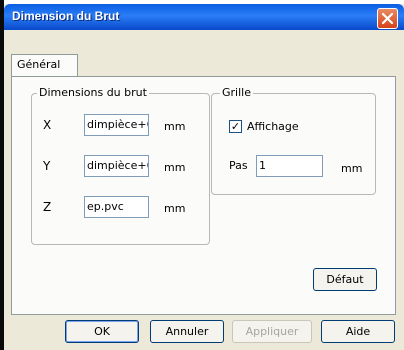 The width and height of the screenshot is (404, 350). I want to click on grid-group: Grille ✓ Affichage Pas 1 mm, so click(293, 140).